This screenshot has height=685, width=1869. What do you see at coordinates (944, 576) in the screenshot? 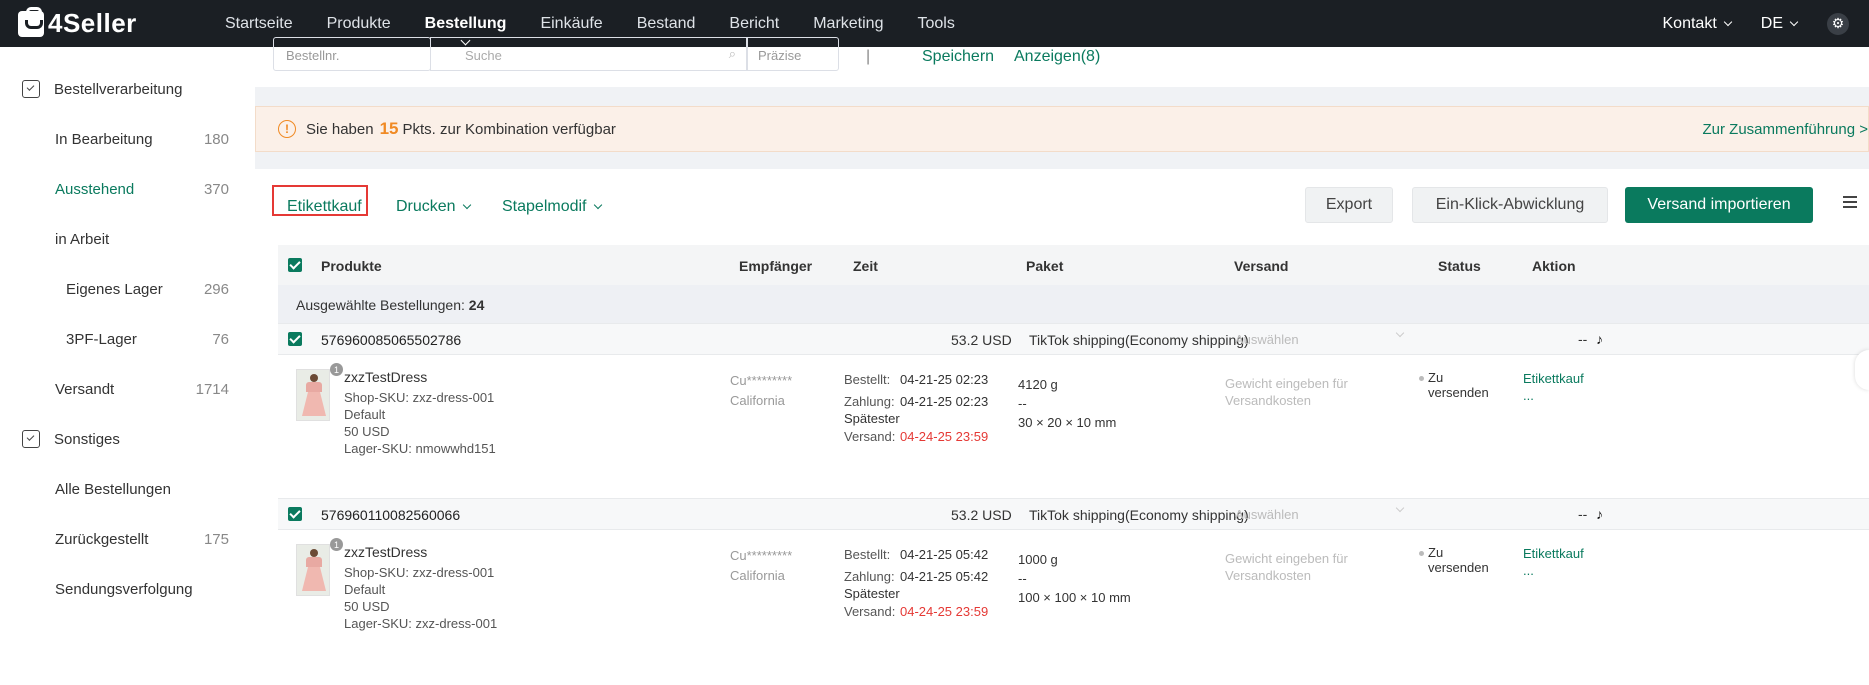
I see `paid-time: 04-21-25 05:42` at bounding box center [944, 576].